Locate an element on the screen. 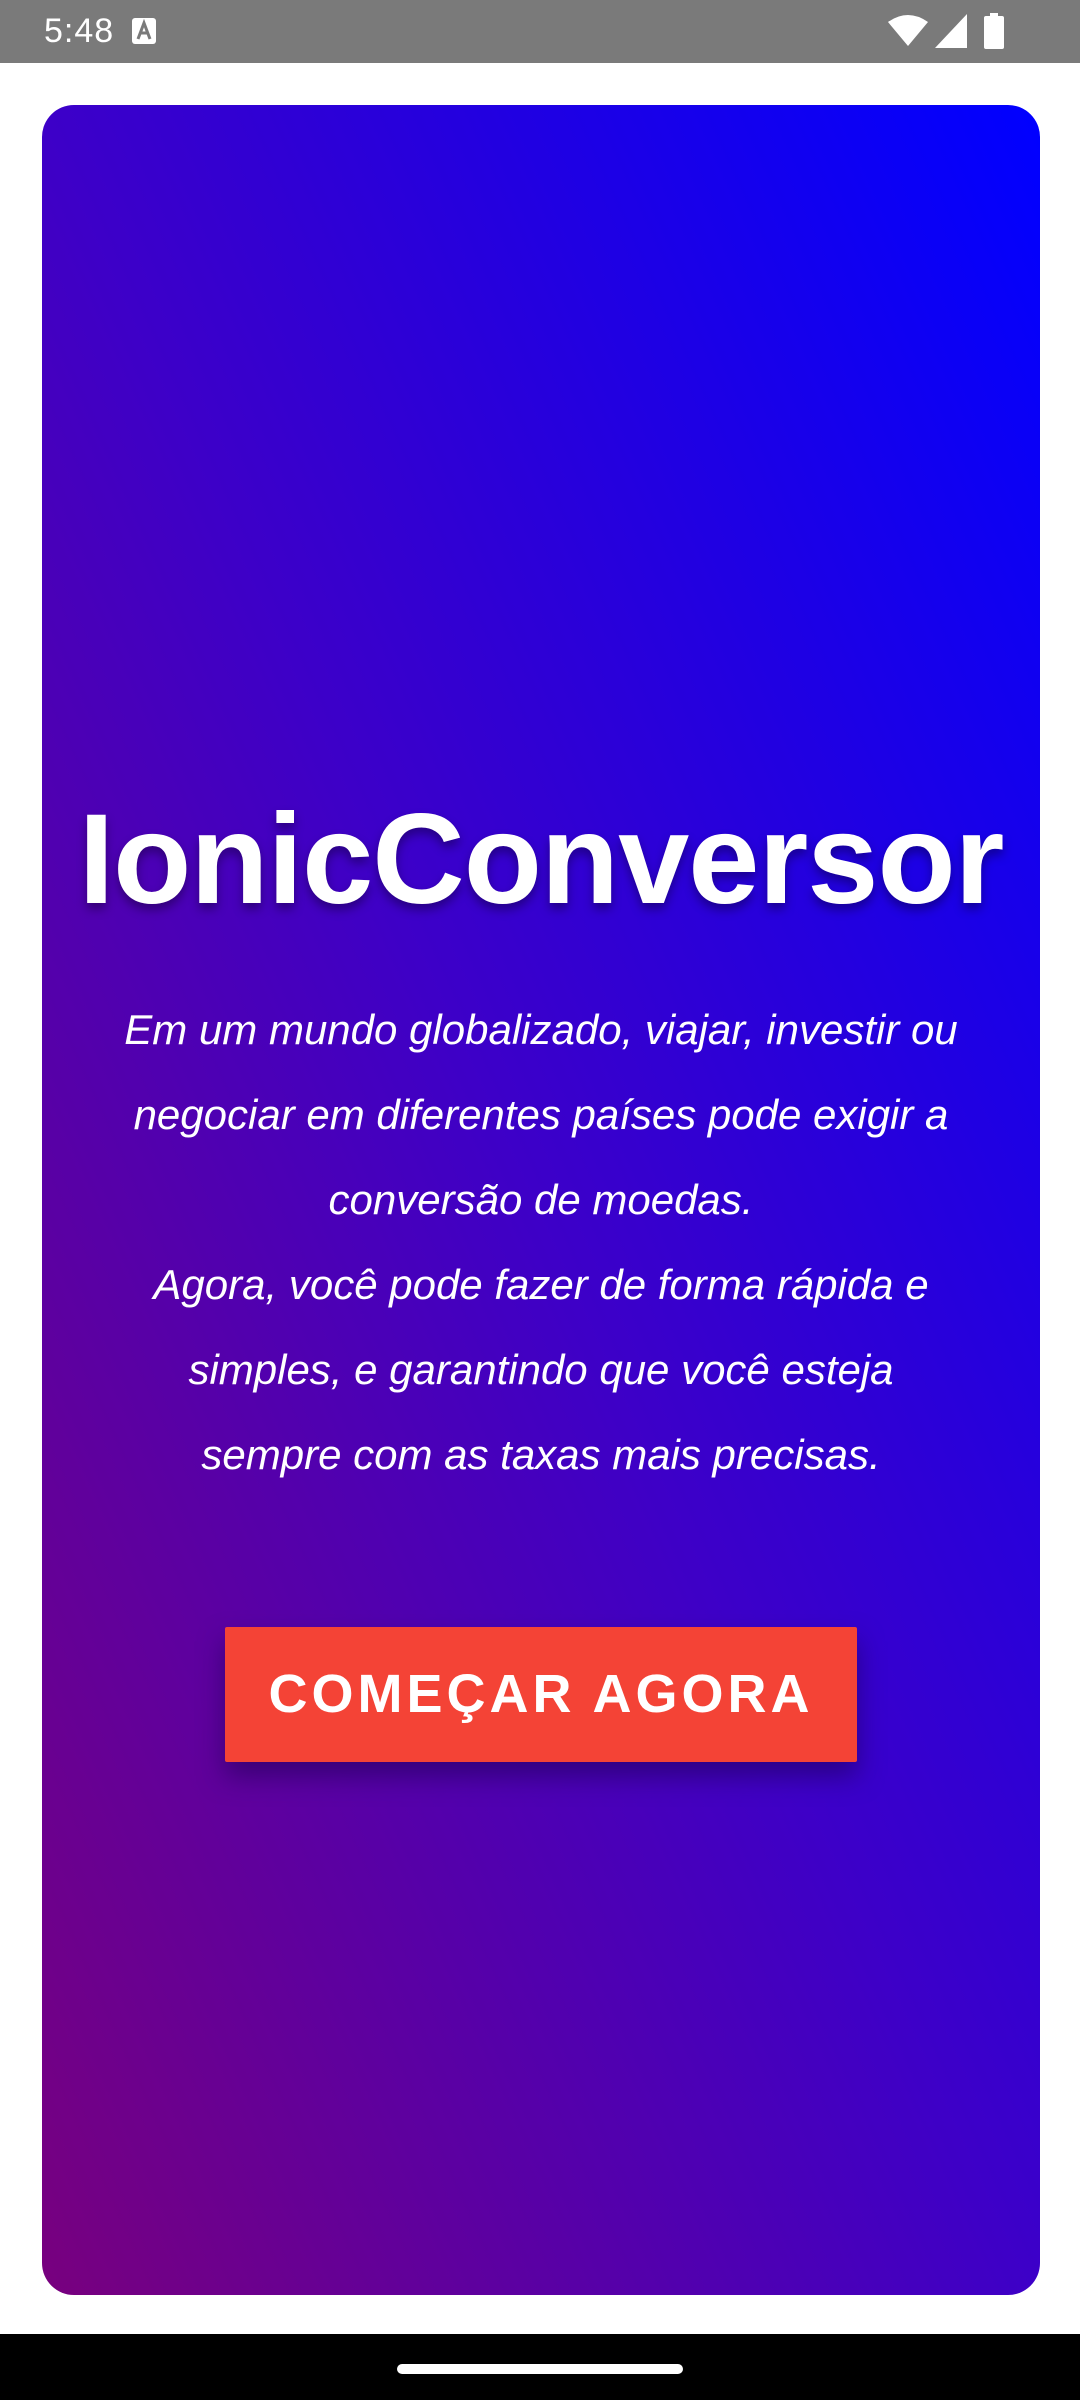  home-indicator is located at coordinates (540, 2369).